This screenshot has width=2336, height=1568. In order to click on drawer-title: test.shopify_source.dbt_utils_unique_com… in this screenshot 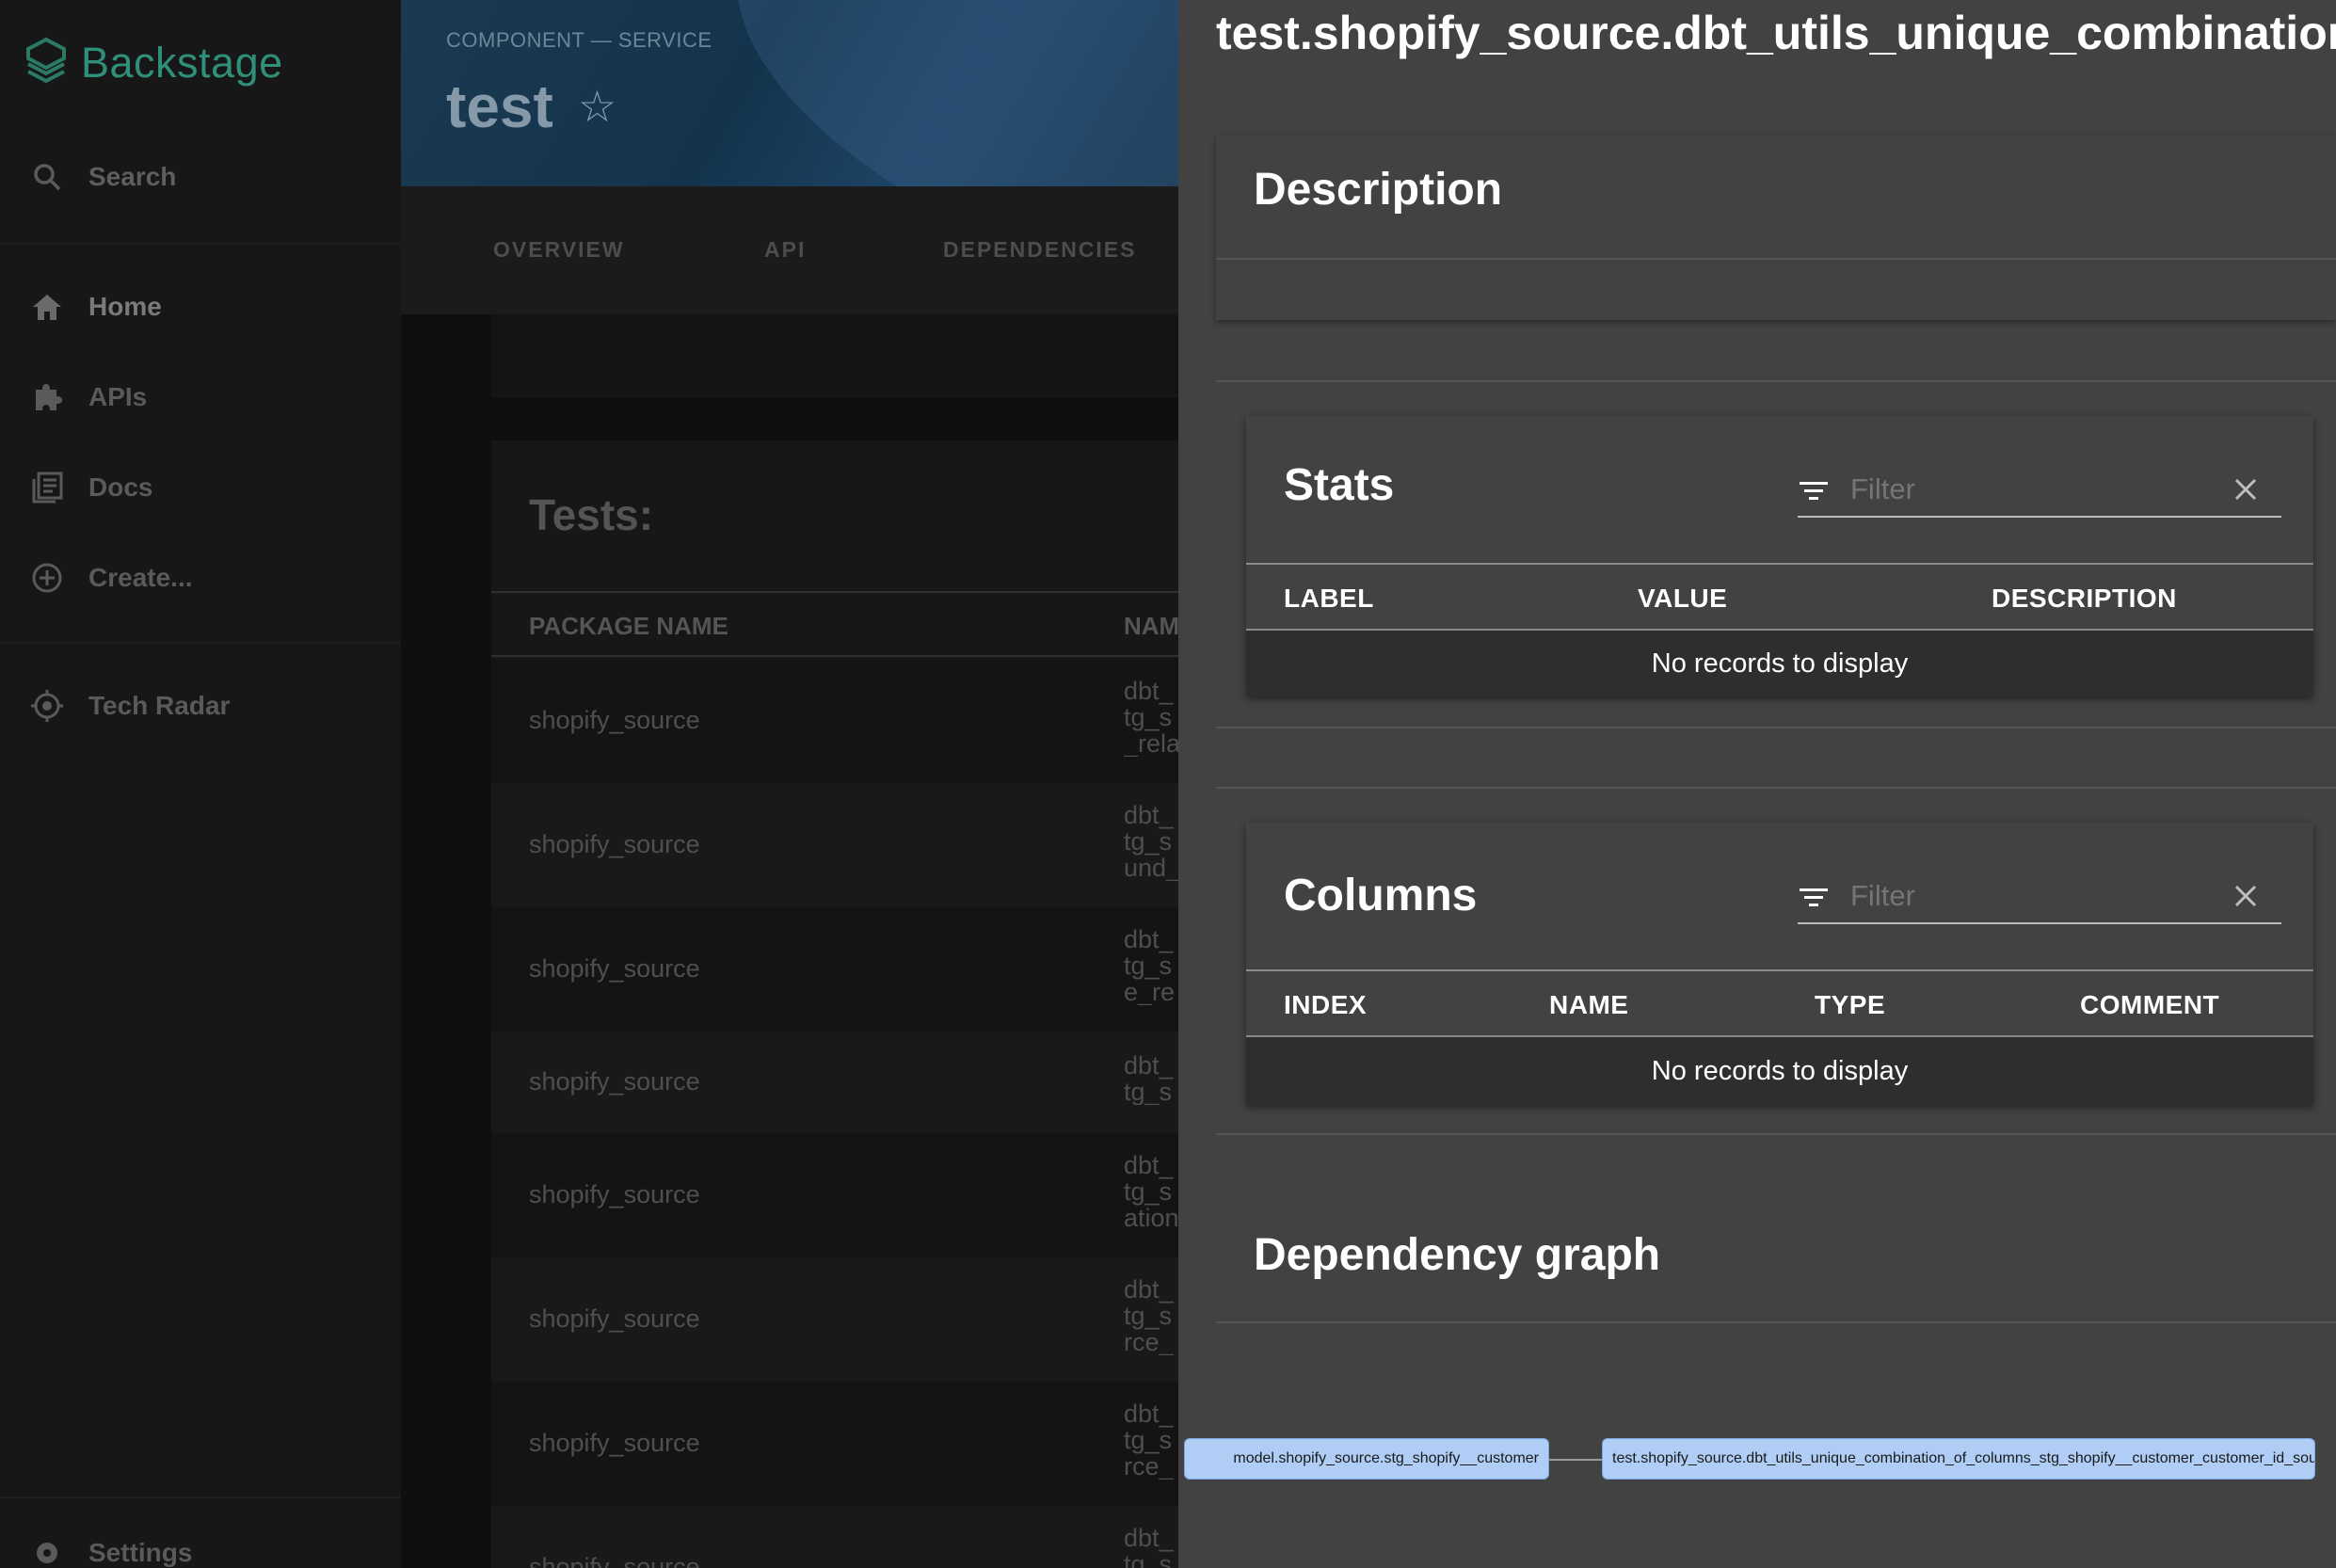, I will do `click(1776, 33)`.